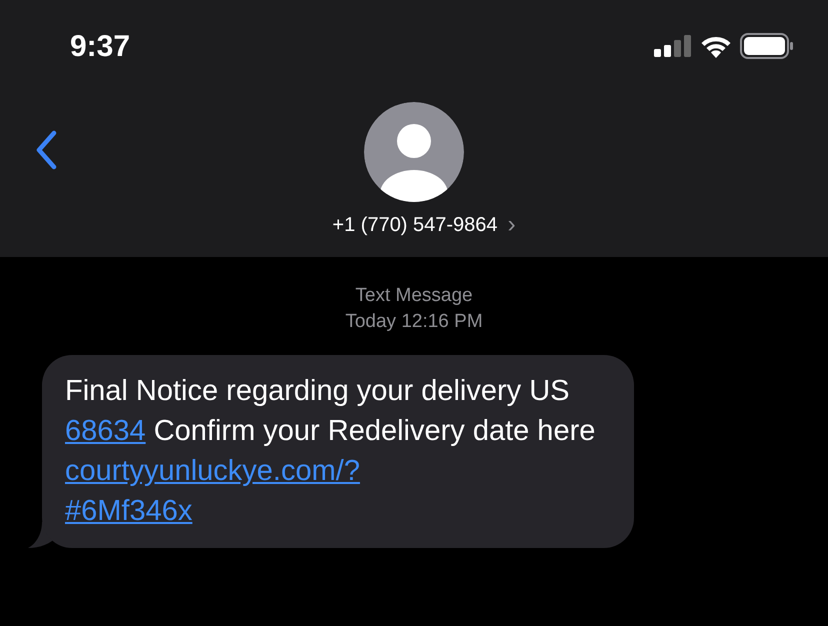 Image resolution: width=828 pixels, height=626 pixels. I want to click on battery-icon, so click(767, 46).